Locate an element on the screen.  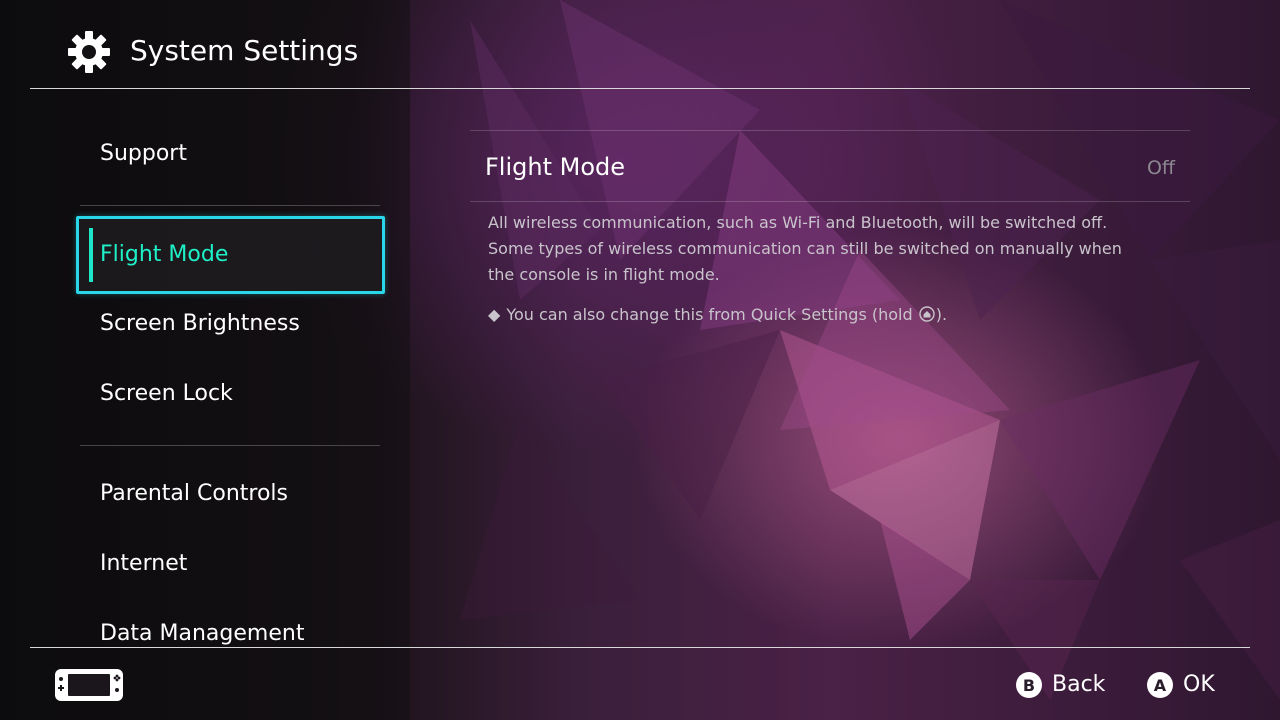
header-bar: System Settings is located at coordinates (640, 44).